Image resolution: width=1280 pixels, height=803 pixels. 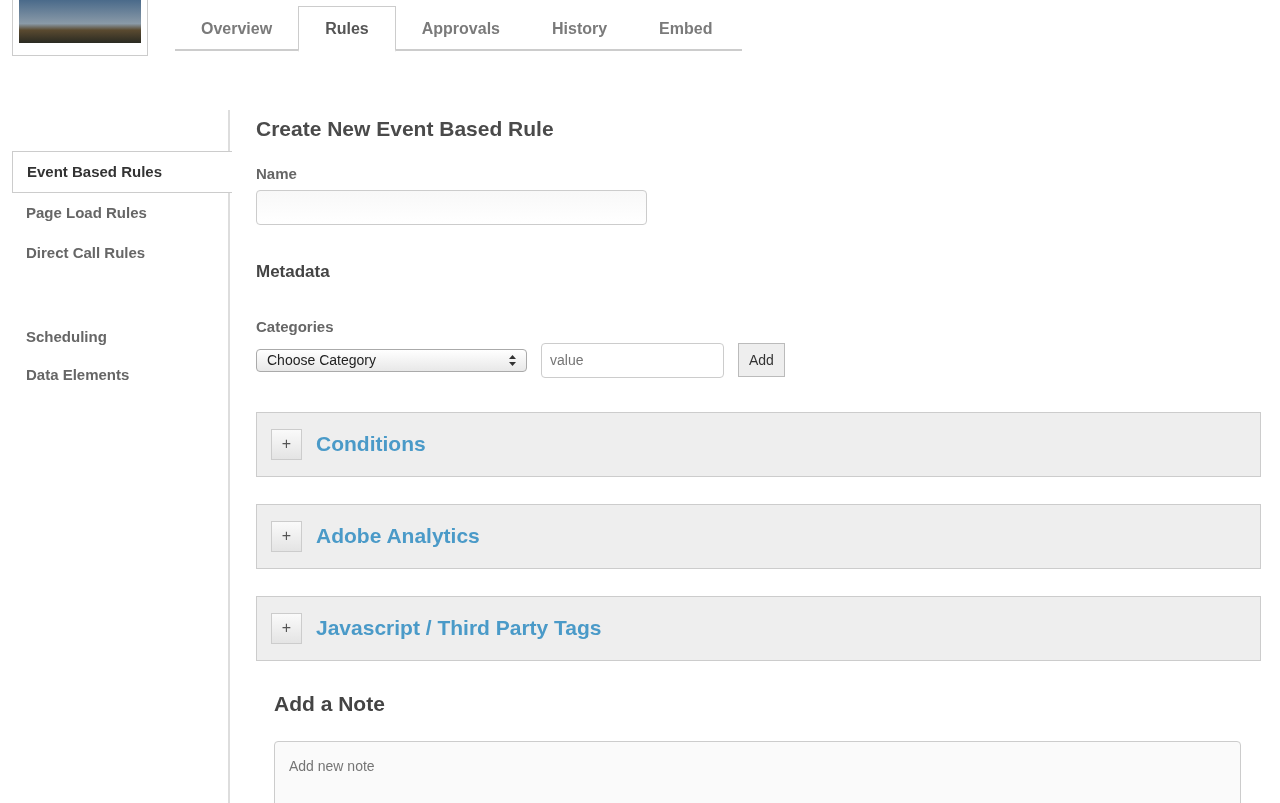 I want to click on sidebar-item: Direct Call Rules, so click(x=121, y=253).